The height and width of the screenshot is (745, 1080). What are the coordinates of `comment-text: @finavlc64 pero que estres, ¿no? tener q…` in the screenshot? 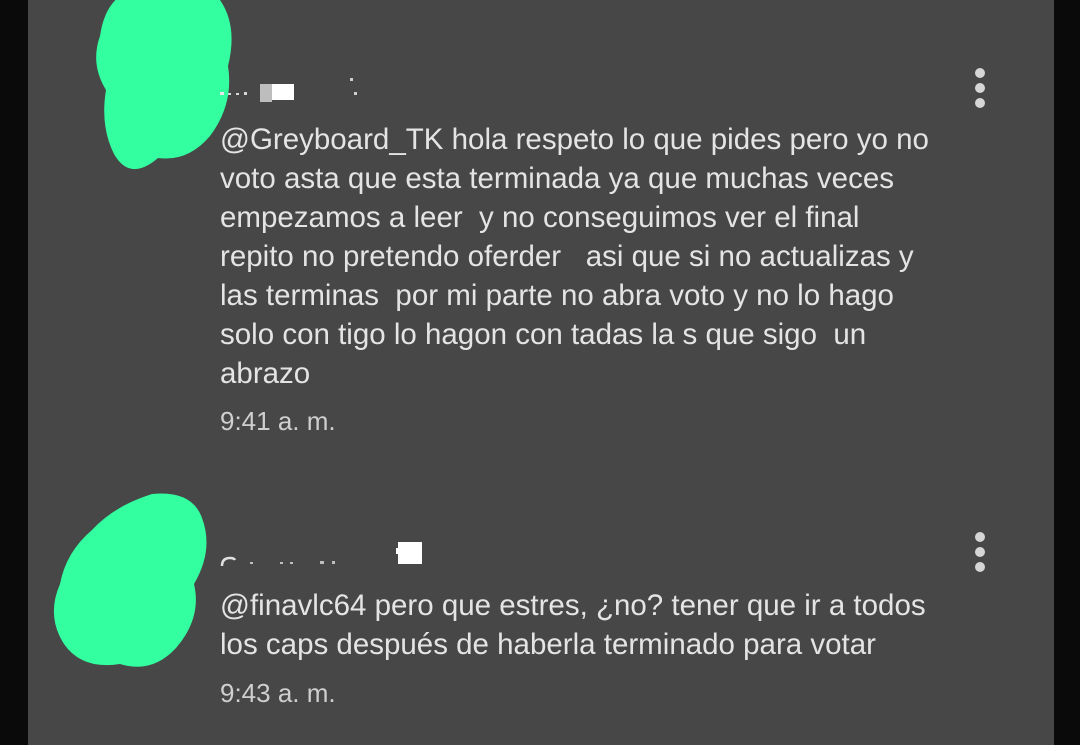 It's located at (620, 625).